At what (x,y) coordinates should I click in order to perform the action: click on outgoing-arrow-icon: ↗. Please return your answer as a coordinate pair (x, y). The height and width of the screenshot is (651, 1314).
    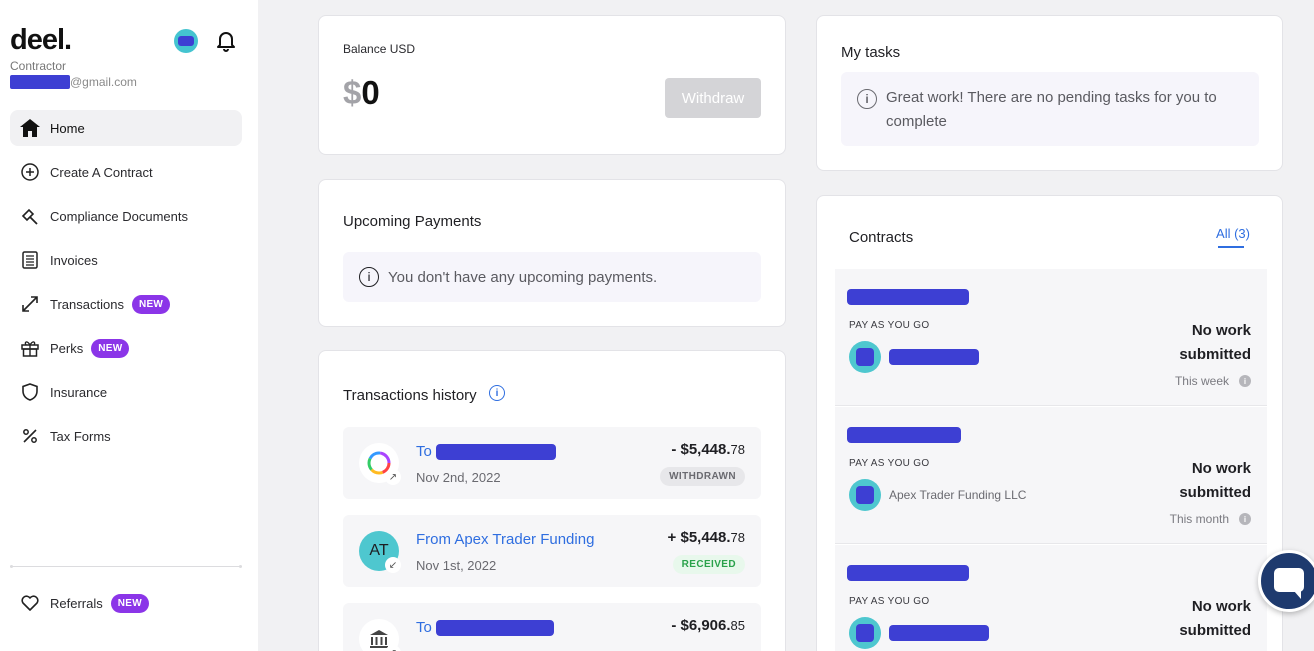
    Looking at the image, I should click on (393, 648).